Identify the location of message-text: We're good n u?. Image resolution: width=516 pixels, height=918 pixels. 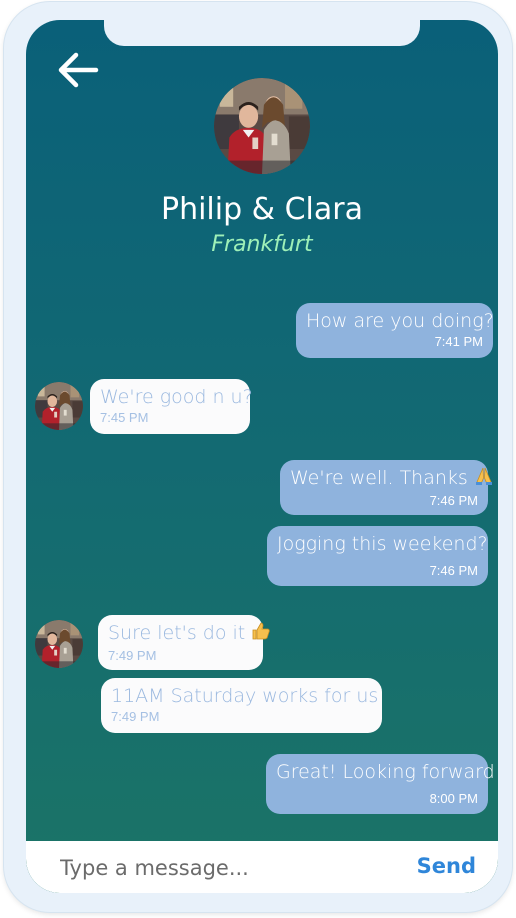
(176, 397).